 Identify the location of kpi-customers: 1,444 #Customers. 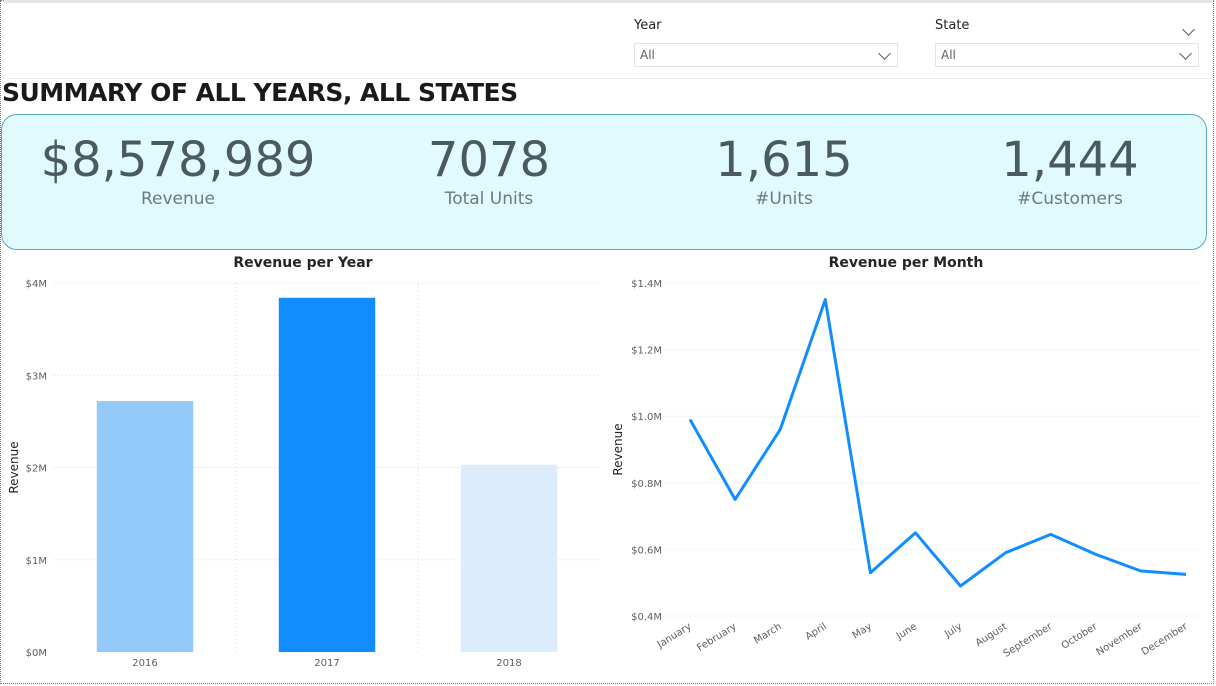
(1069, 170).